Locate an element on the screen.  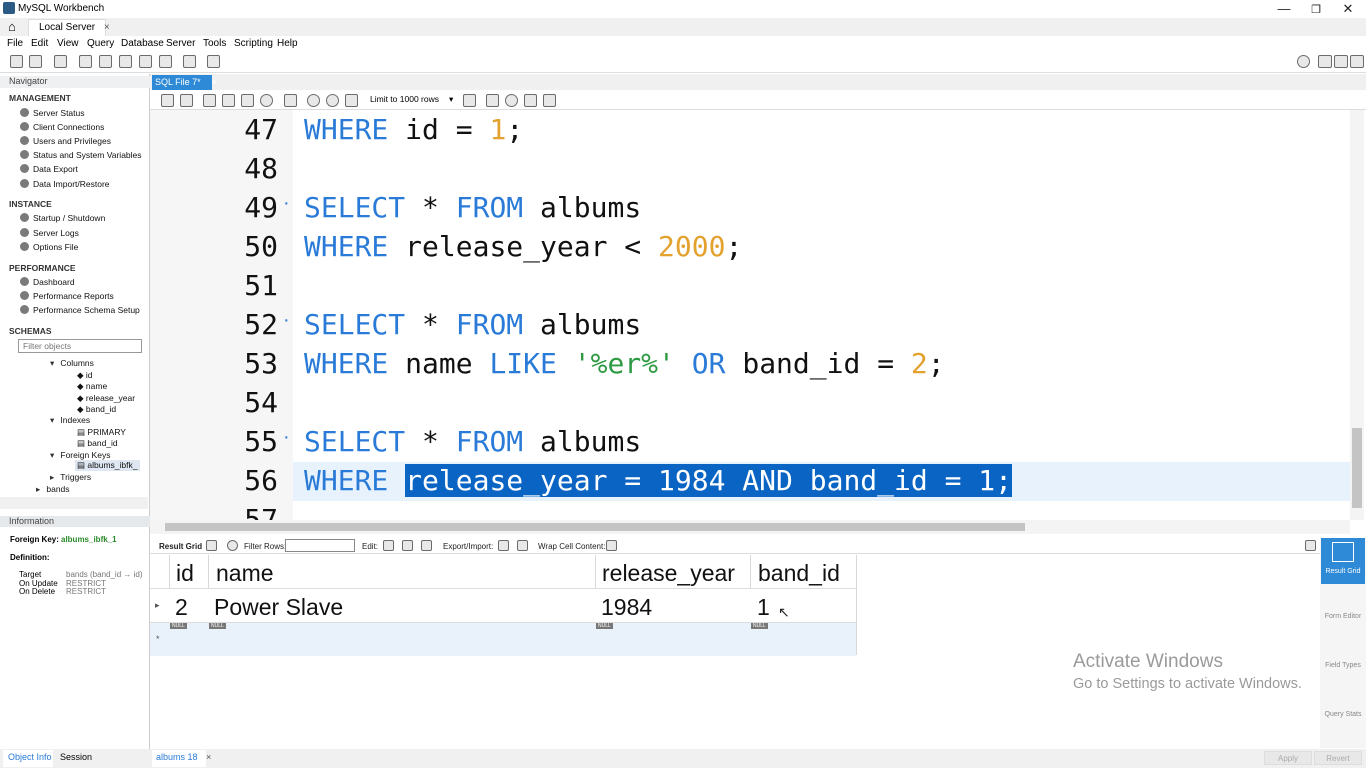
limit-rows-select: Limit to 1000 rows ▾ is located at coordinates (410, 100).